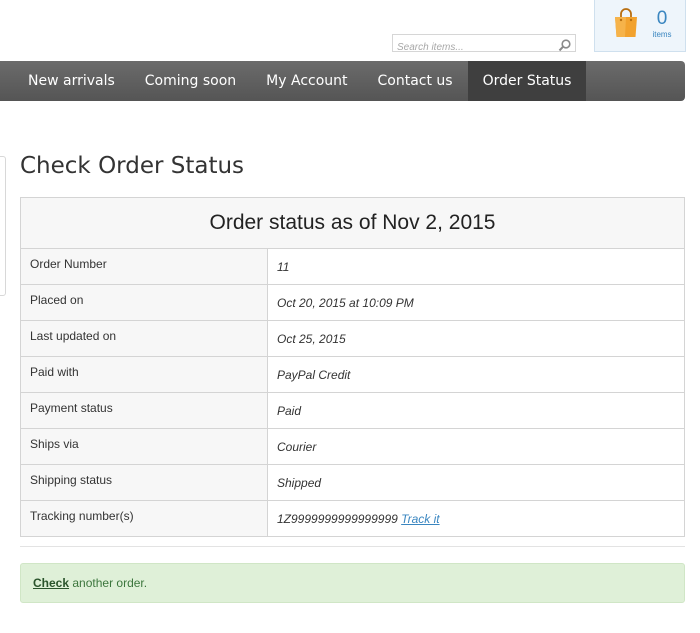 The height and width of the screenshot is (633, 700). I want to click on table-row: Ships via Courier, so click(352, 446).